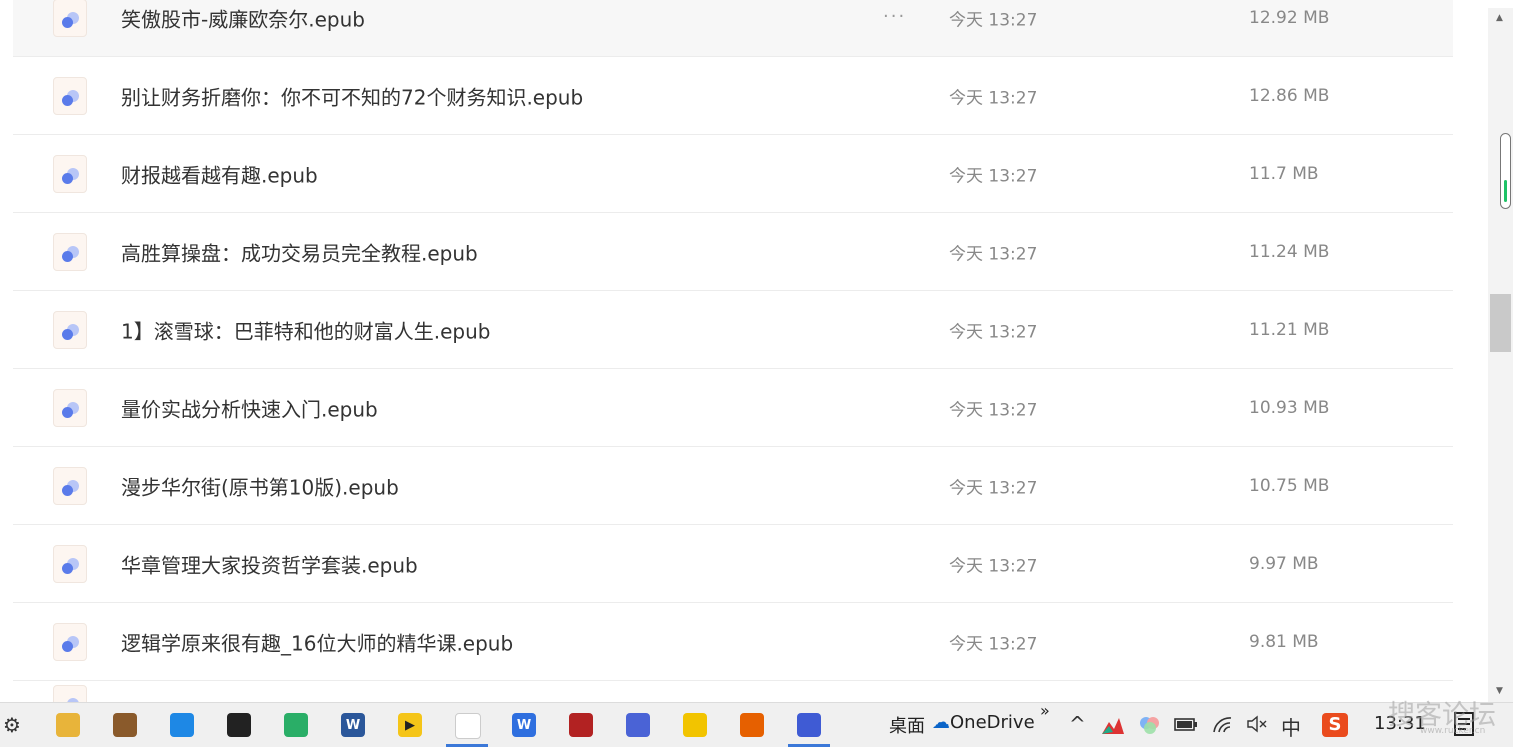 Image resolution: width=1513 pixels, height=747 pixels. Describe the element at coordinates (125, 725) in the screenshot. I see `books-icon` at that location.